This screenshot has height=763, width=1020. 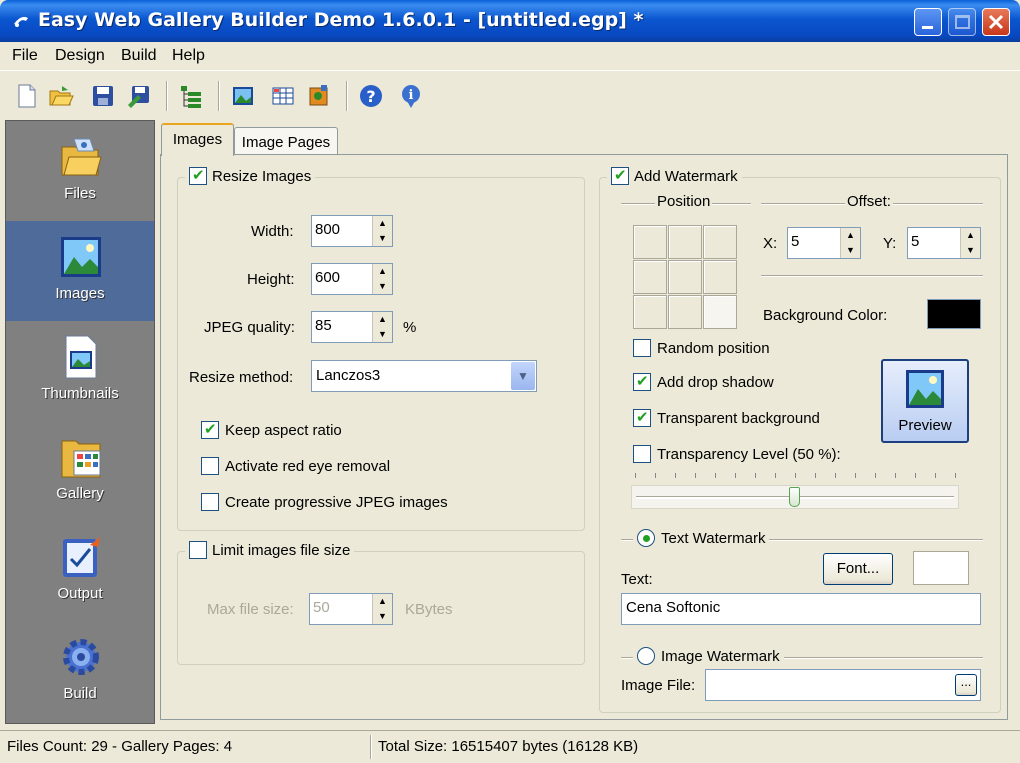 I want to click on position-middle-right, so click(x=720, y=277).